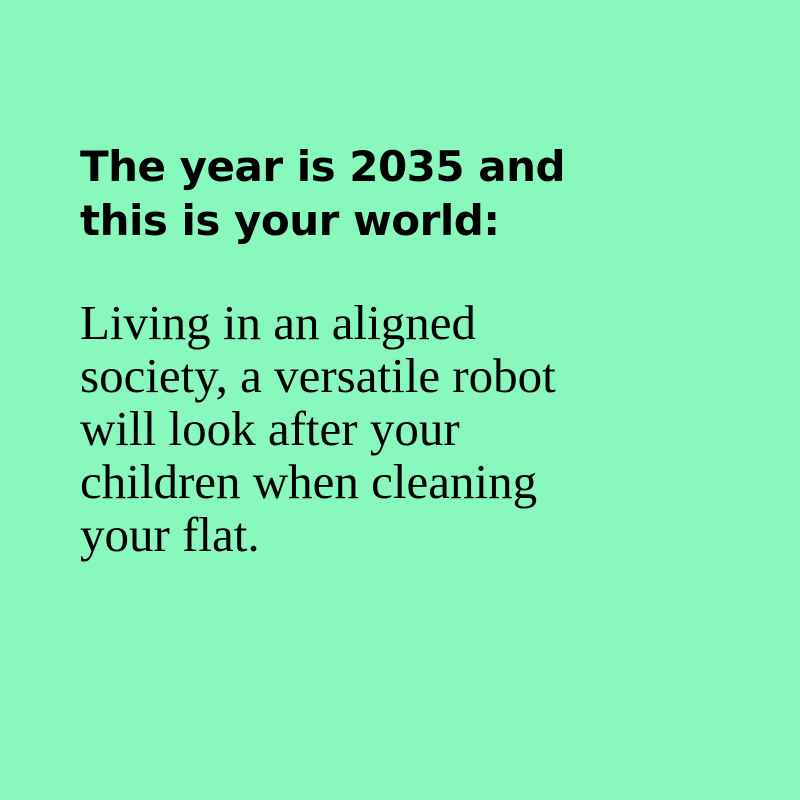 The height and width of the screenshot is (800, 800). Describe the element at coordinates (270, 428) in the screenshot. I see `body-line-3: will look after your` at that location.